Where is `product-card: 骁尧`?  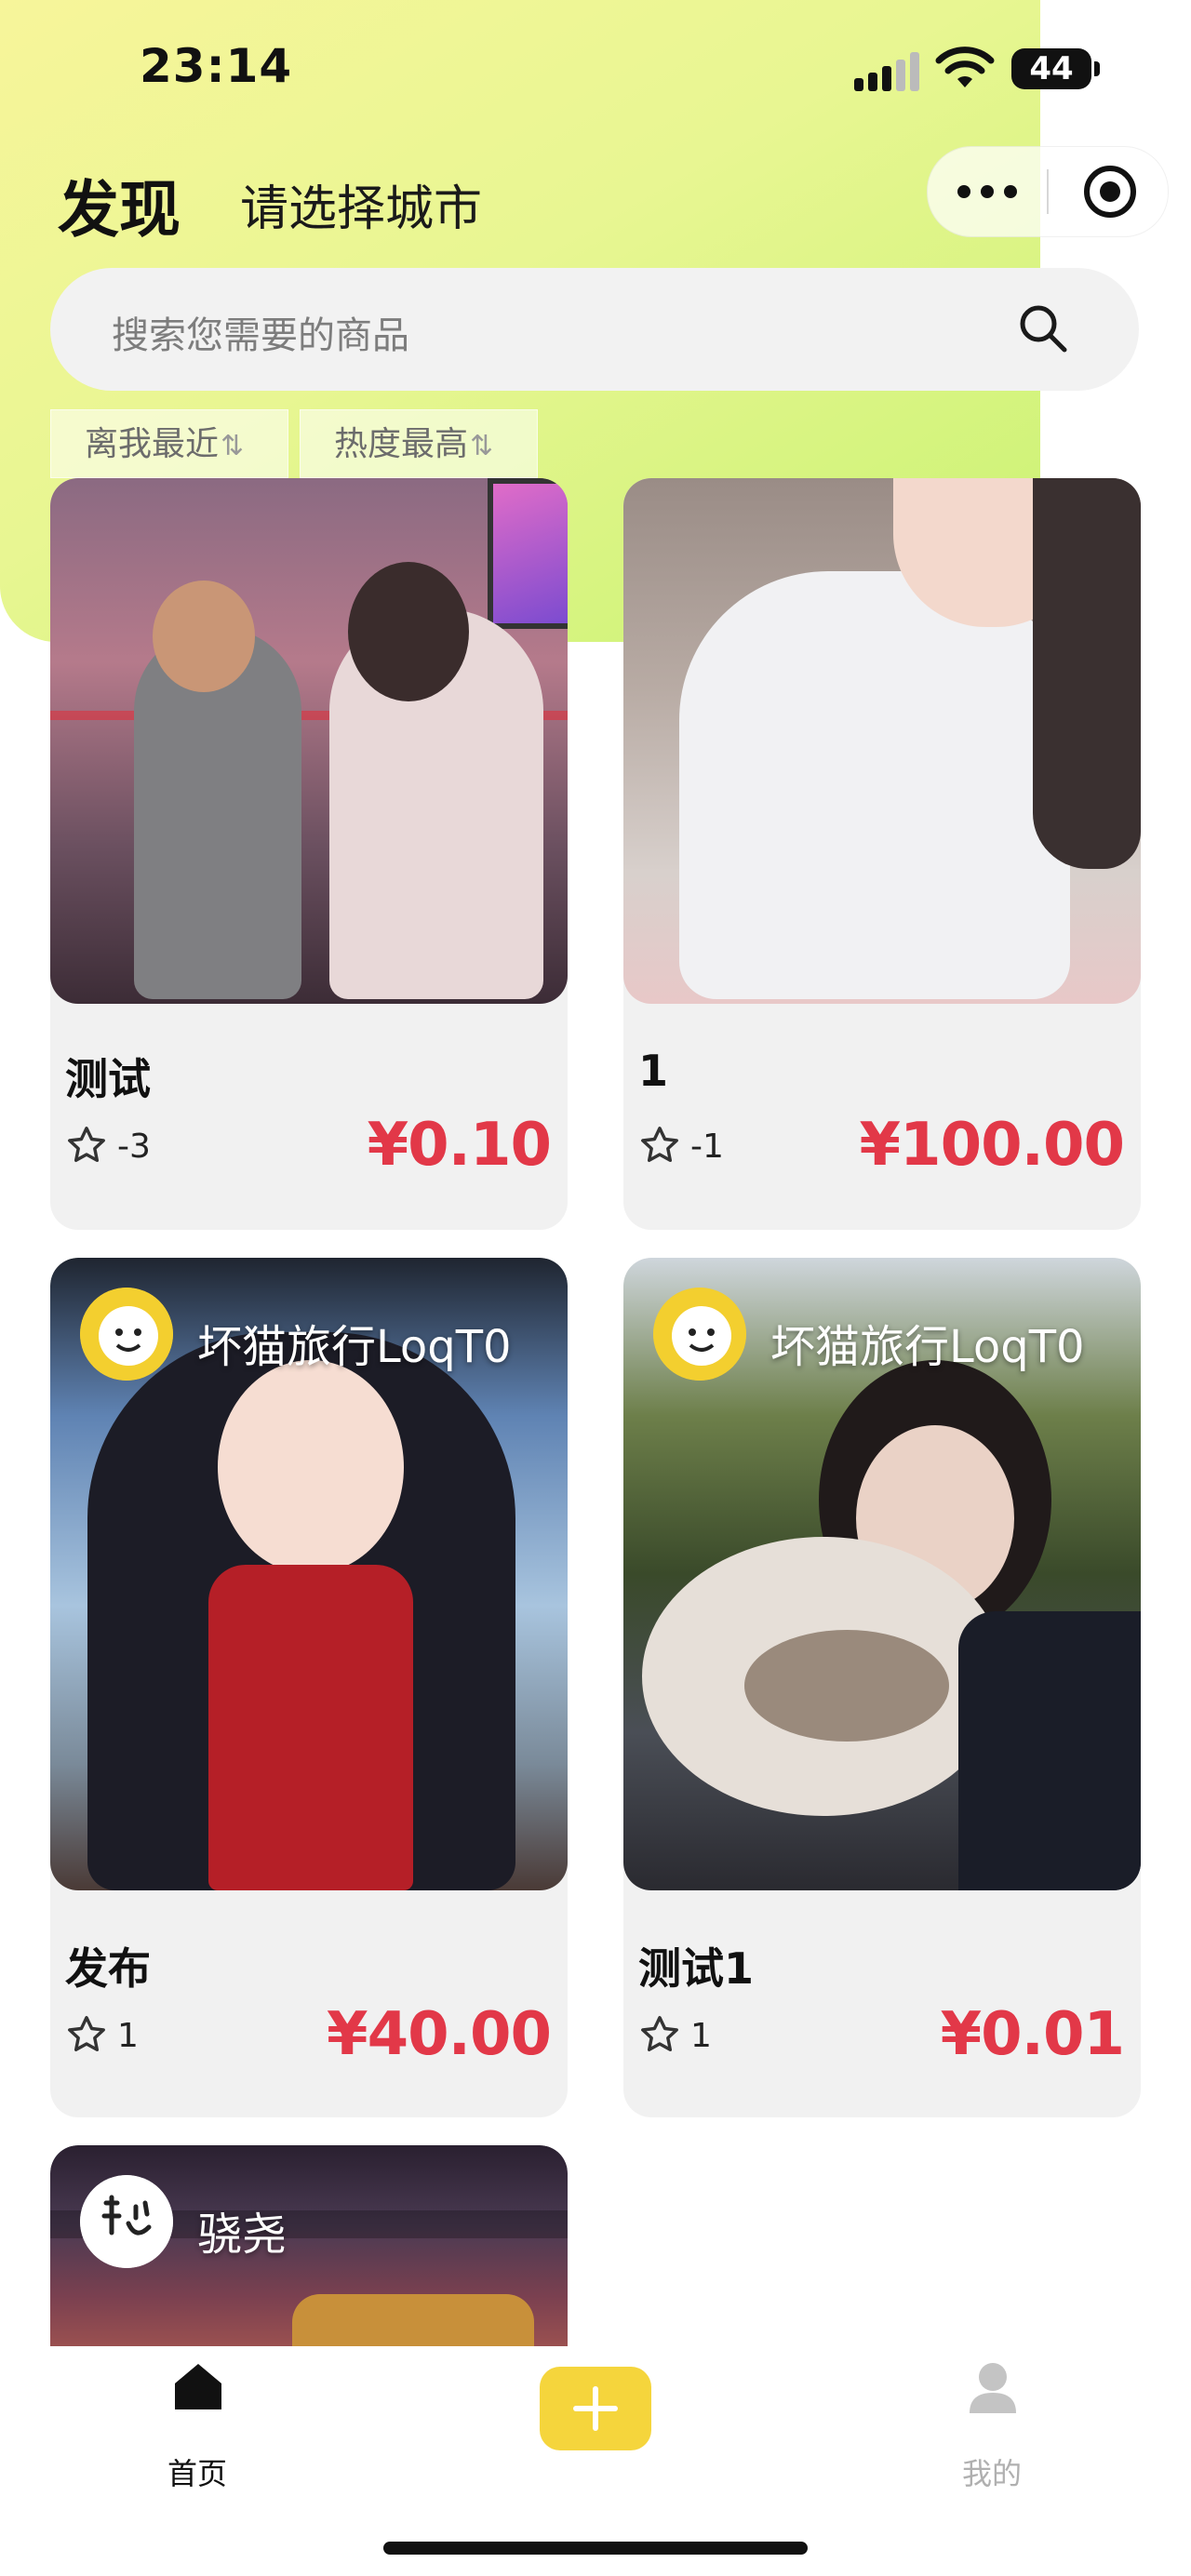
product-card: 骁尧 is located at coordinates (309, 2245).